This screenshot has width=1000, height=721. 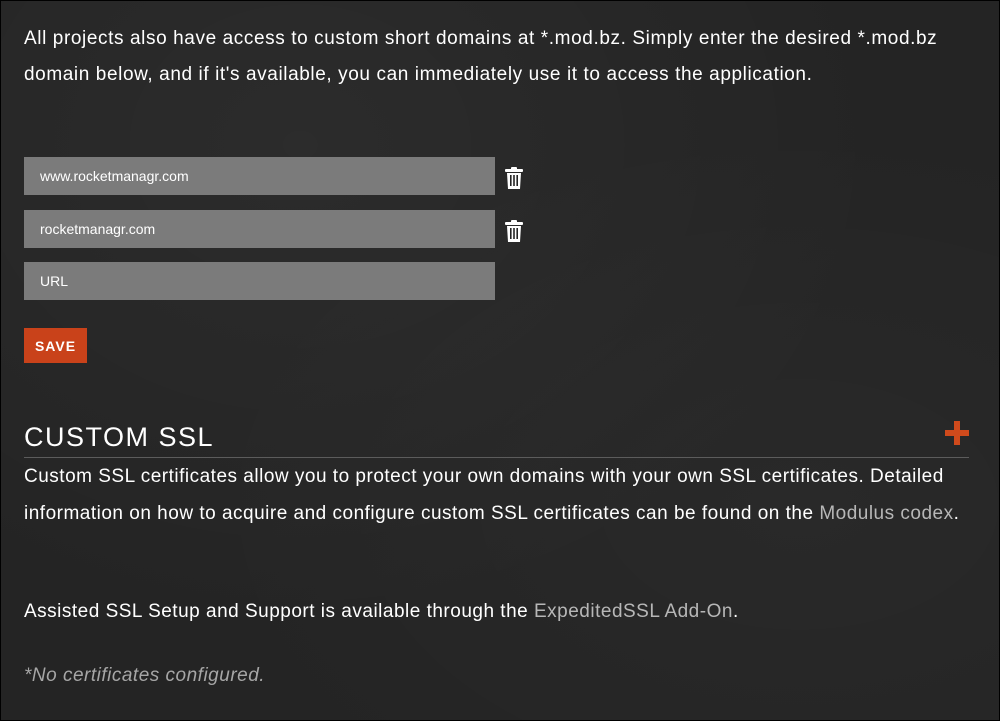 What do you see at coordinates (735, 611) in the screenshot?
I see `ssl-assisted-end: .` at bounding box center [735, 611].